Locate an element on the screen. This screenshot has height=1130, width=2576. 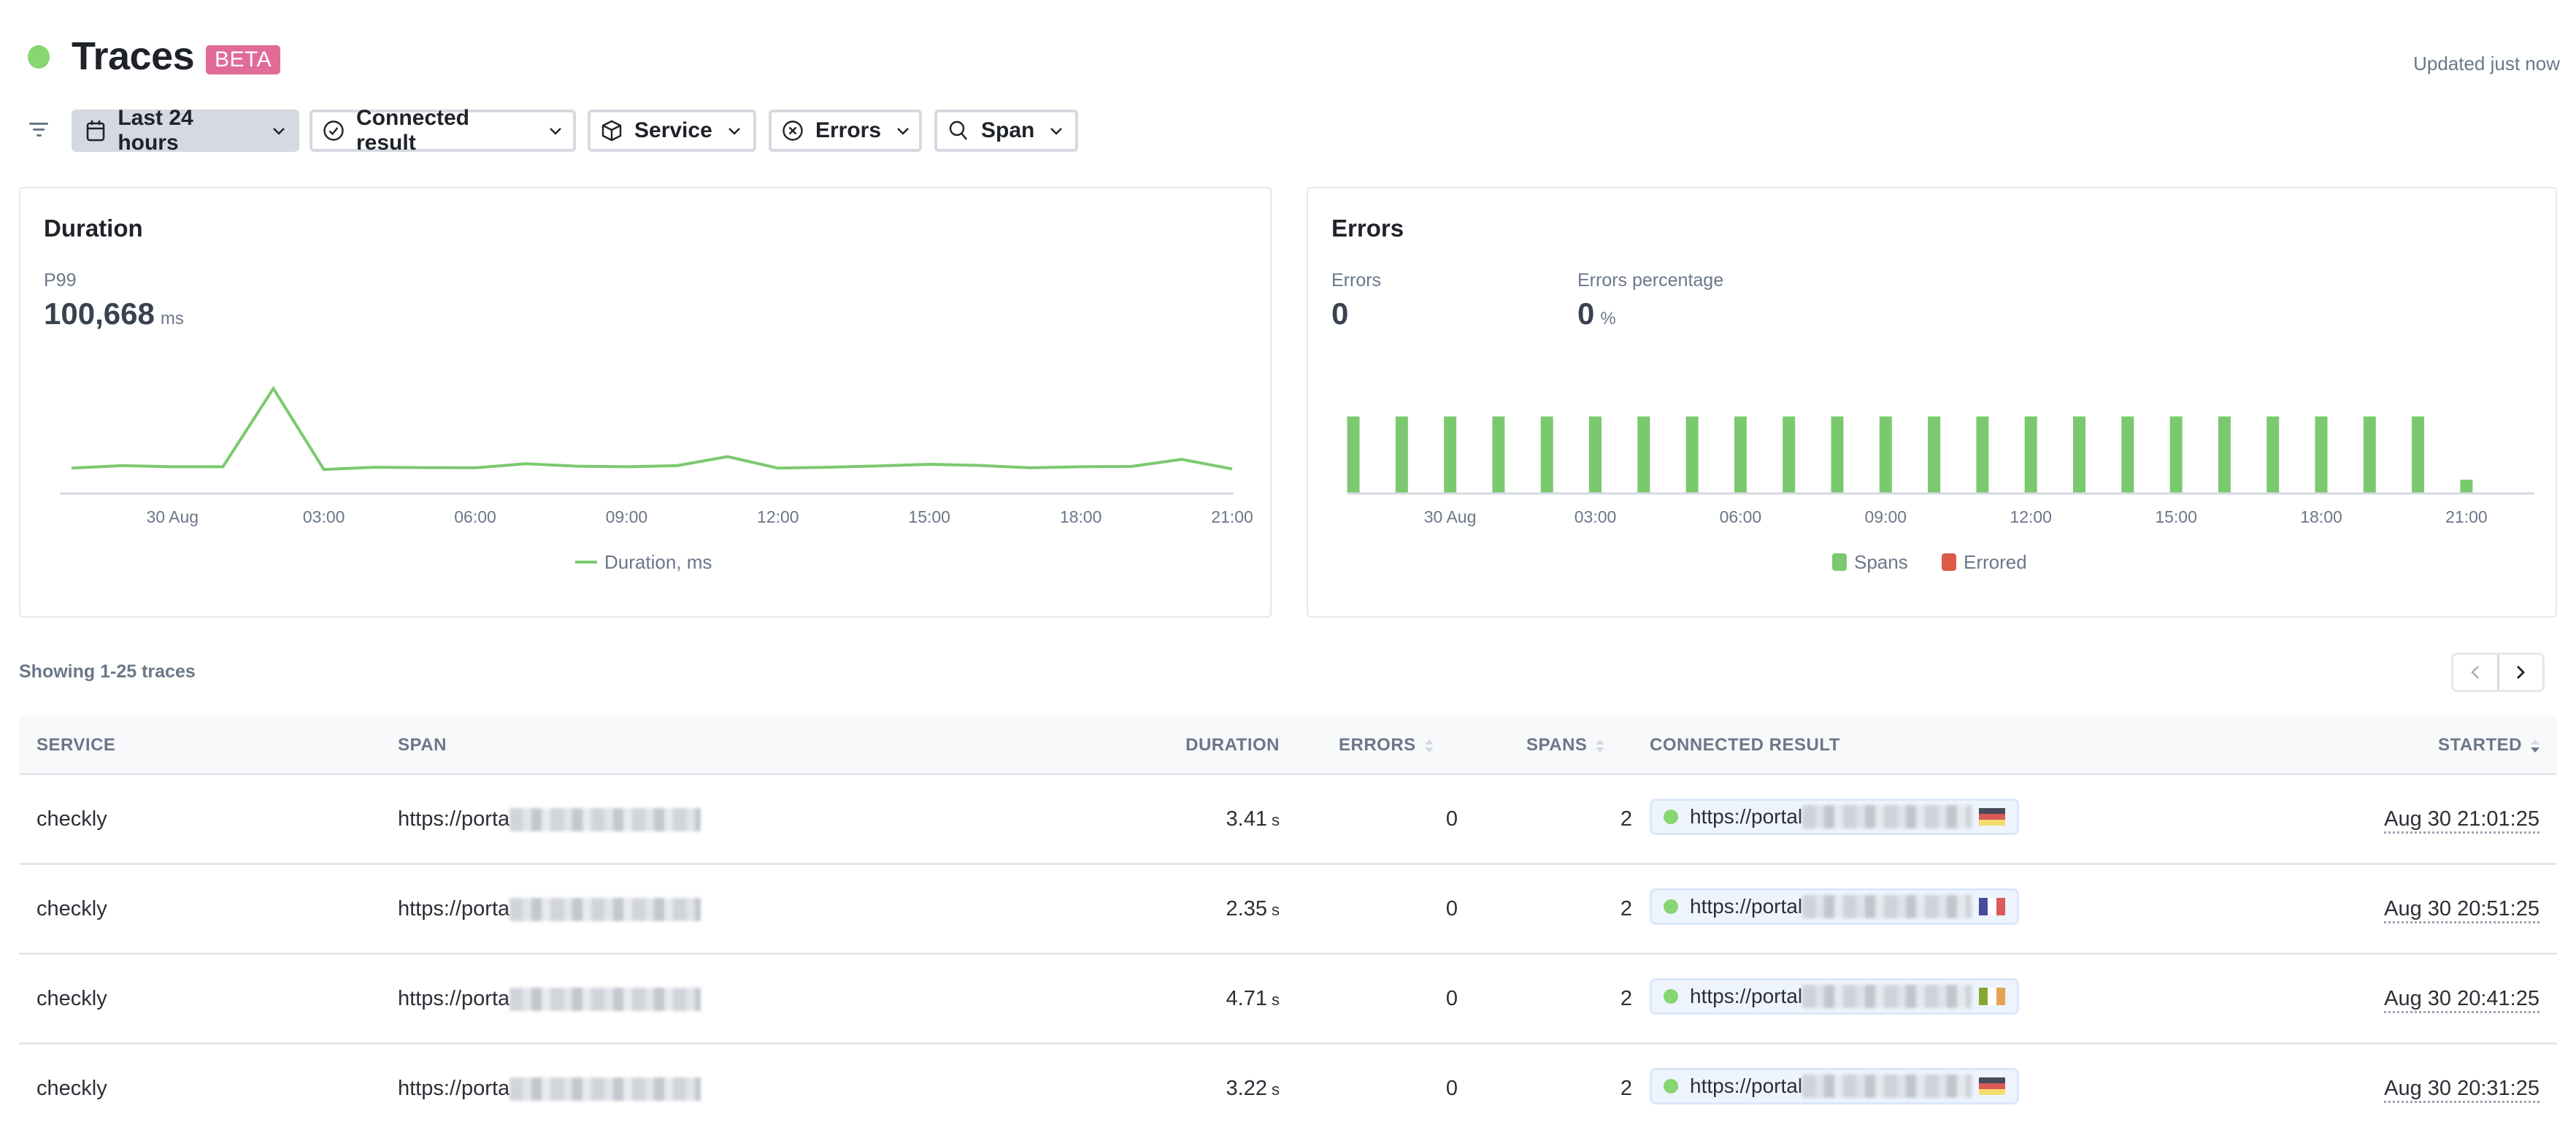
filter-connected-result: Connected result is located at coordinates (442, 130).